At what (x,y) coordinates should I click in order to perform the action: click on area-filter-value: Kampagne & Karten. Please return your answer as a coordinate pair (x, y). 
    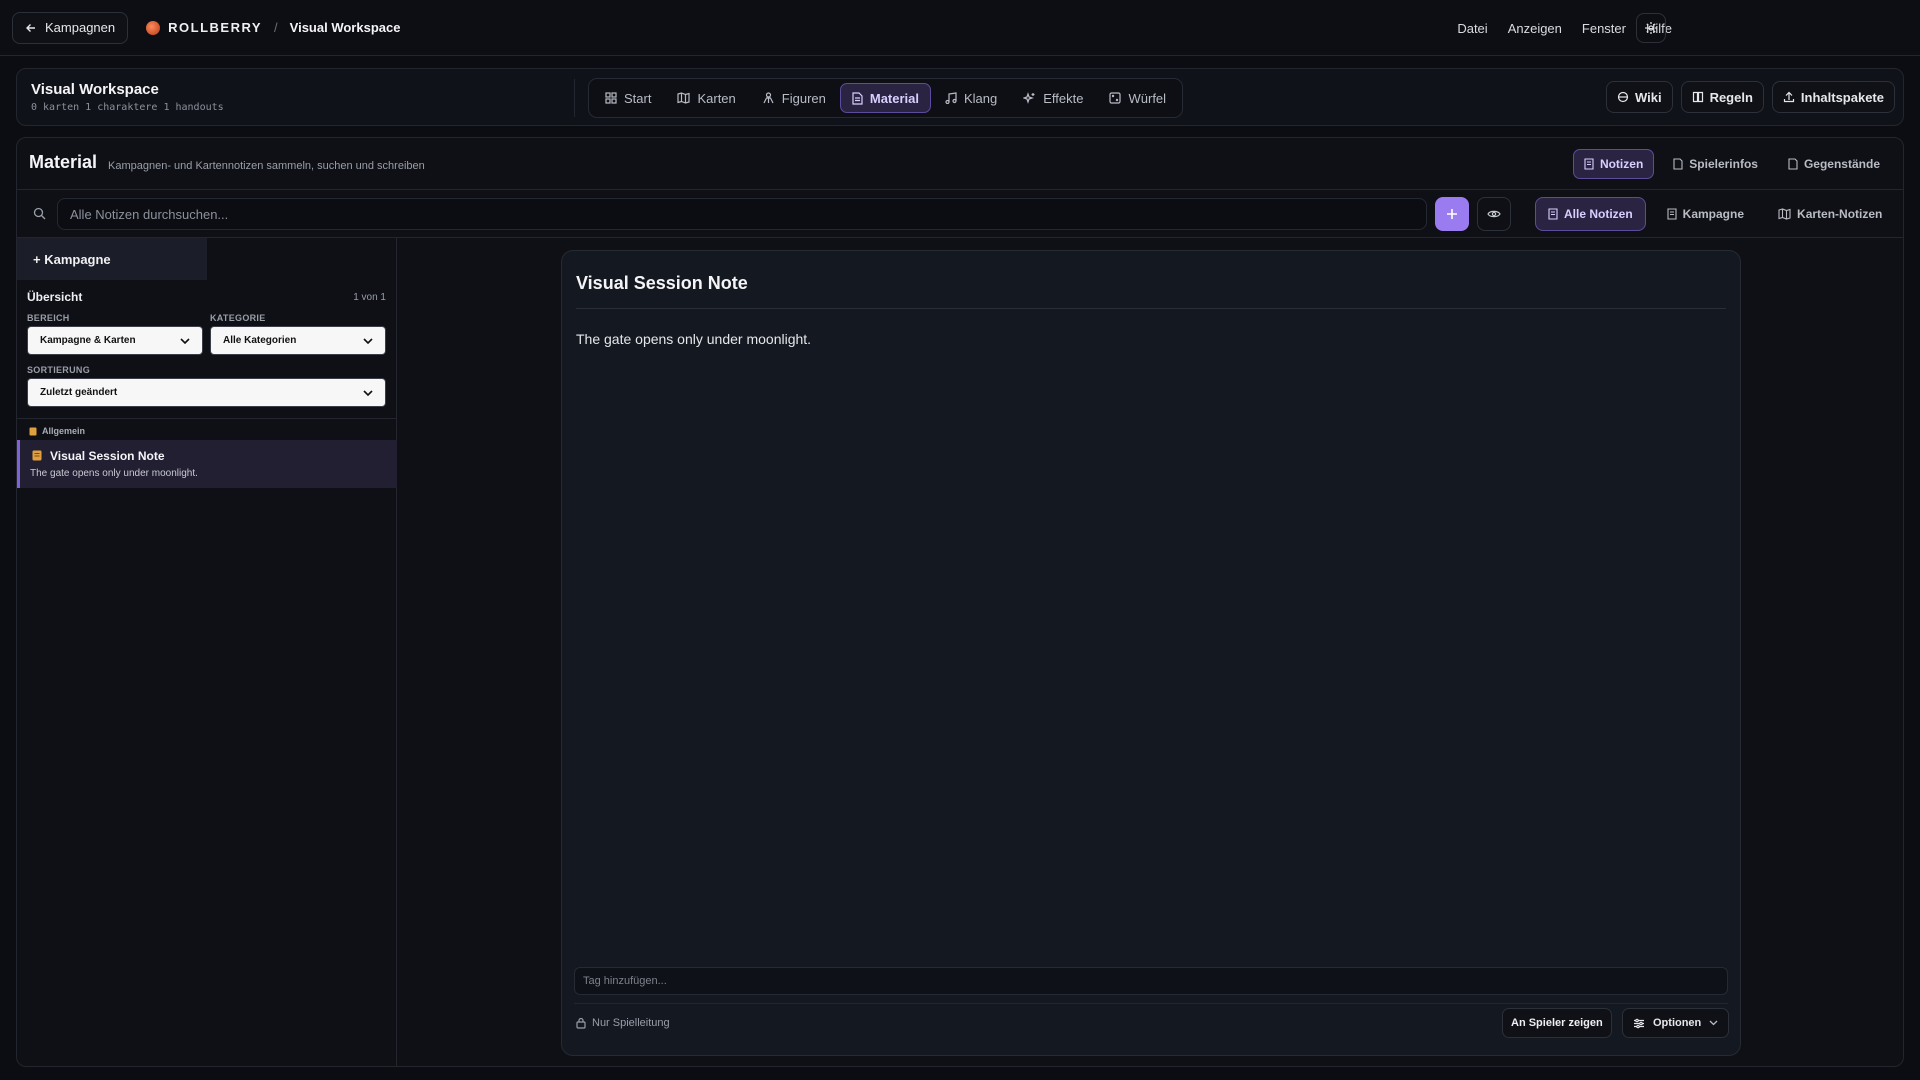
    Looking at the image, I should click on (88, 340).